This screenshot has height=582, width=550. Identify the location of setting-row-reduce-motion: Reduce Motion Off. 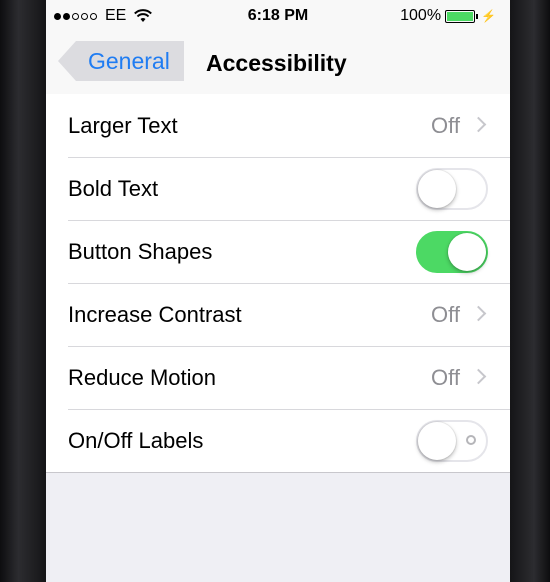
(278, 377).